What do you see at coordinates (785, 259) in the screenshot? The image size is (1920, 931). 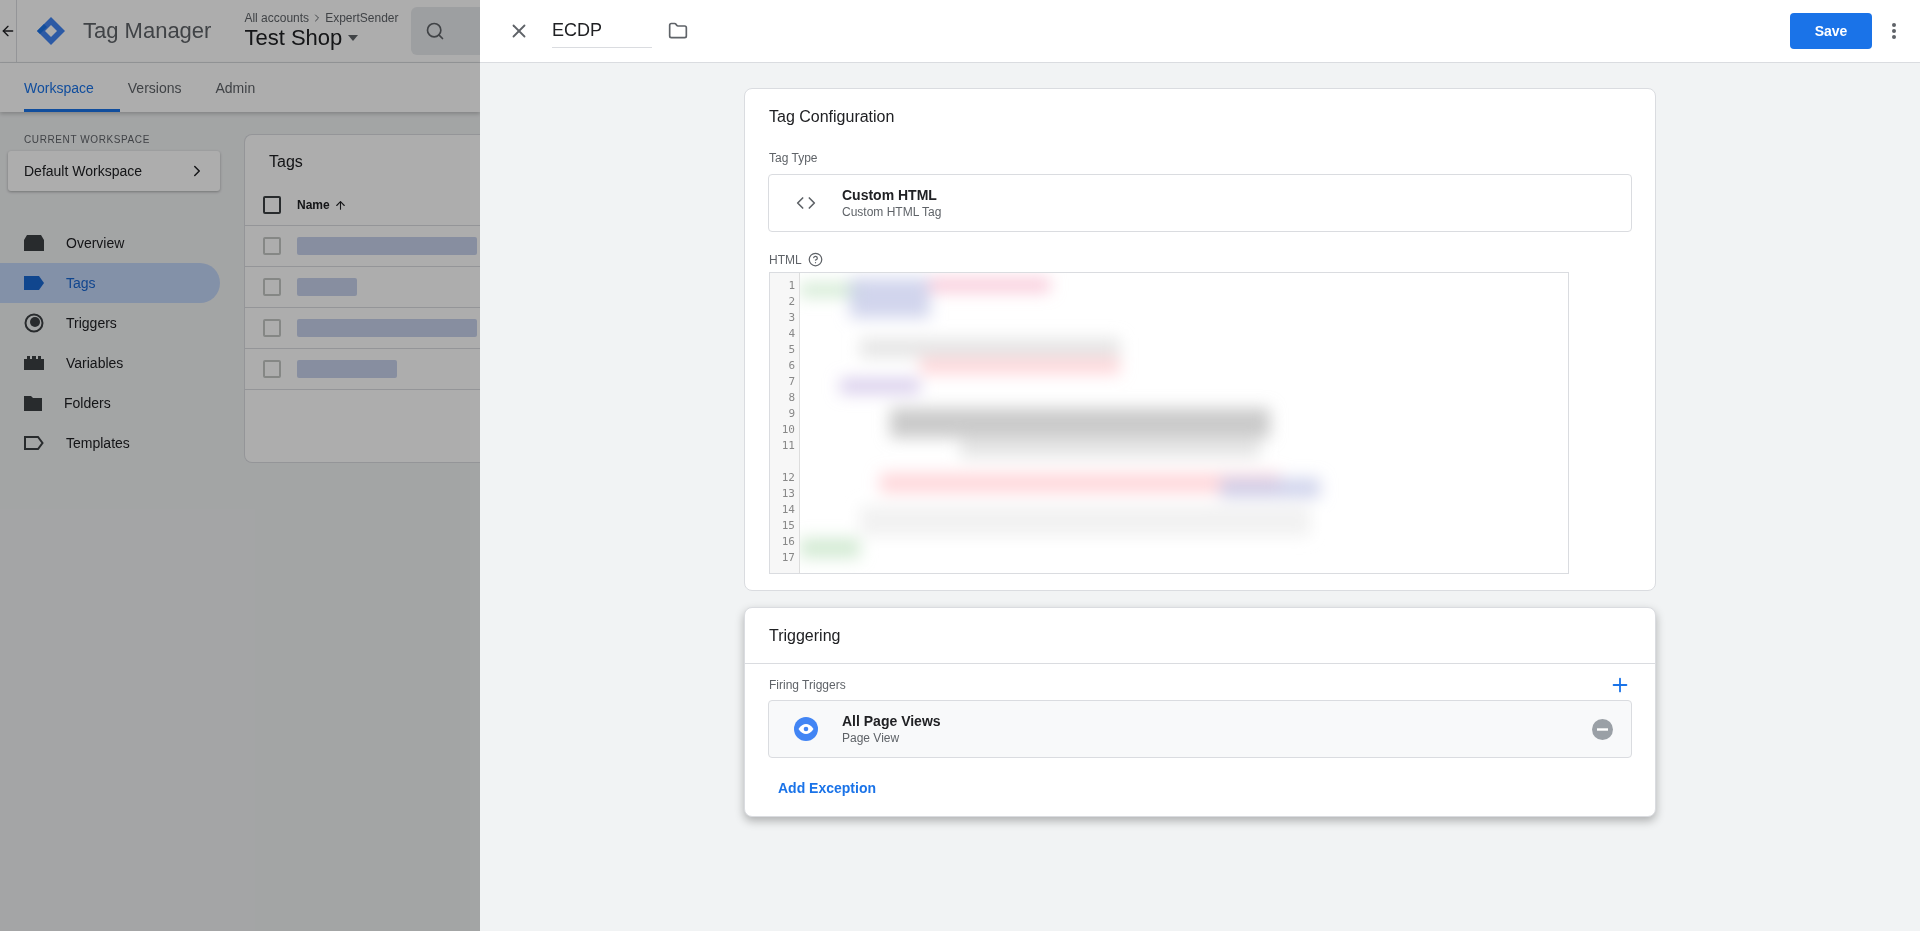 I see `field-label: HTML` at bounding box center [785, 259].